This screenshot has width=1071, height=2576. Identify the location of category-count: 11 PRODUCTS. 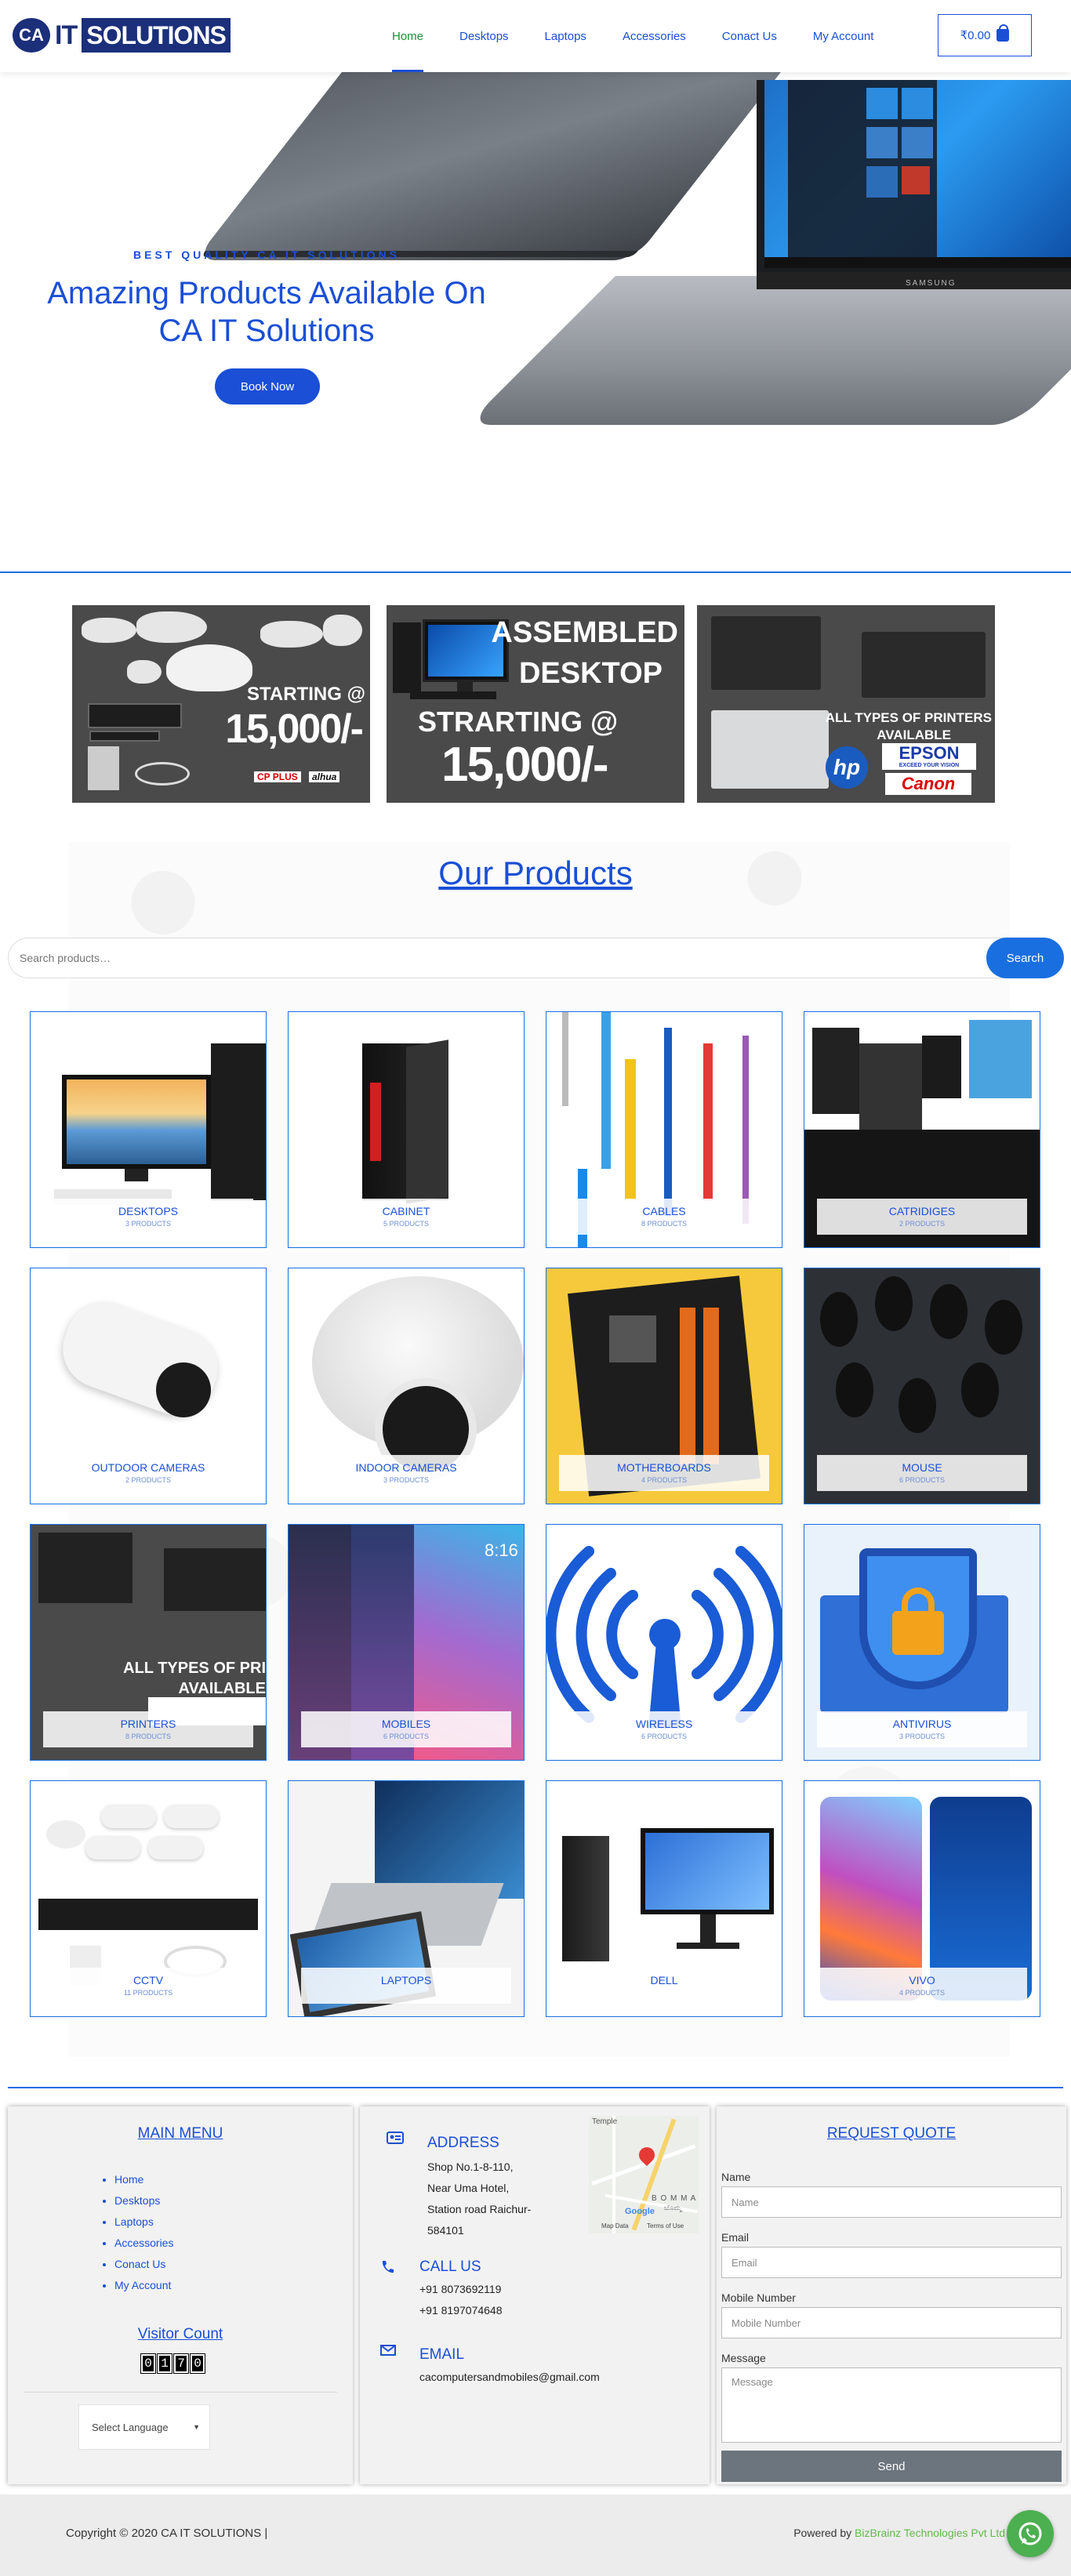
(148, 1993).